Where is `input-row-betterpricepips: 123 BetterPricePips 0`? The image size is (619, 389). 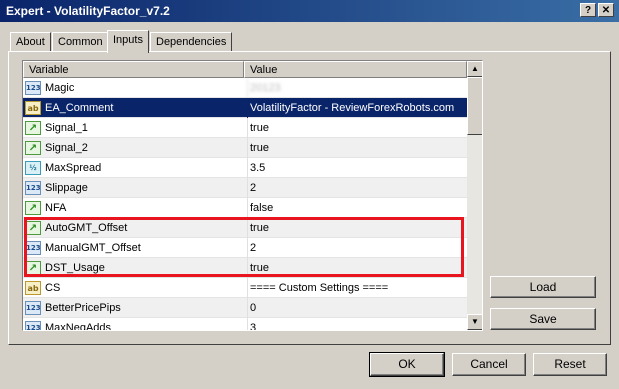
input-row-betterpricepips: 123 BetterPricePips 0 is located at coordinates (245, 308).